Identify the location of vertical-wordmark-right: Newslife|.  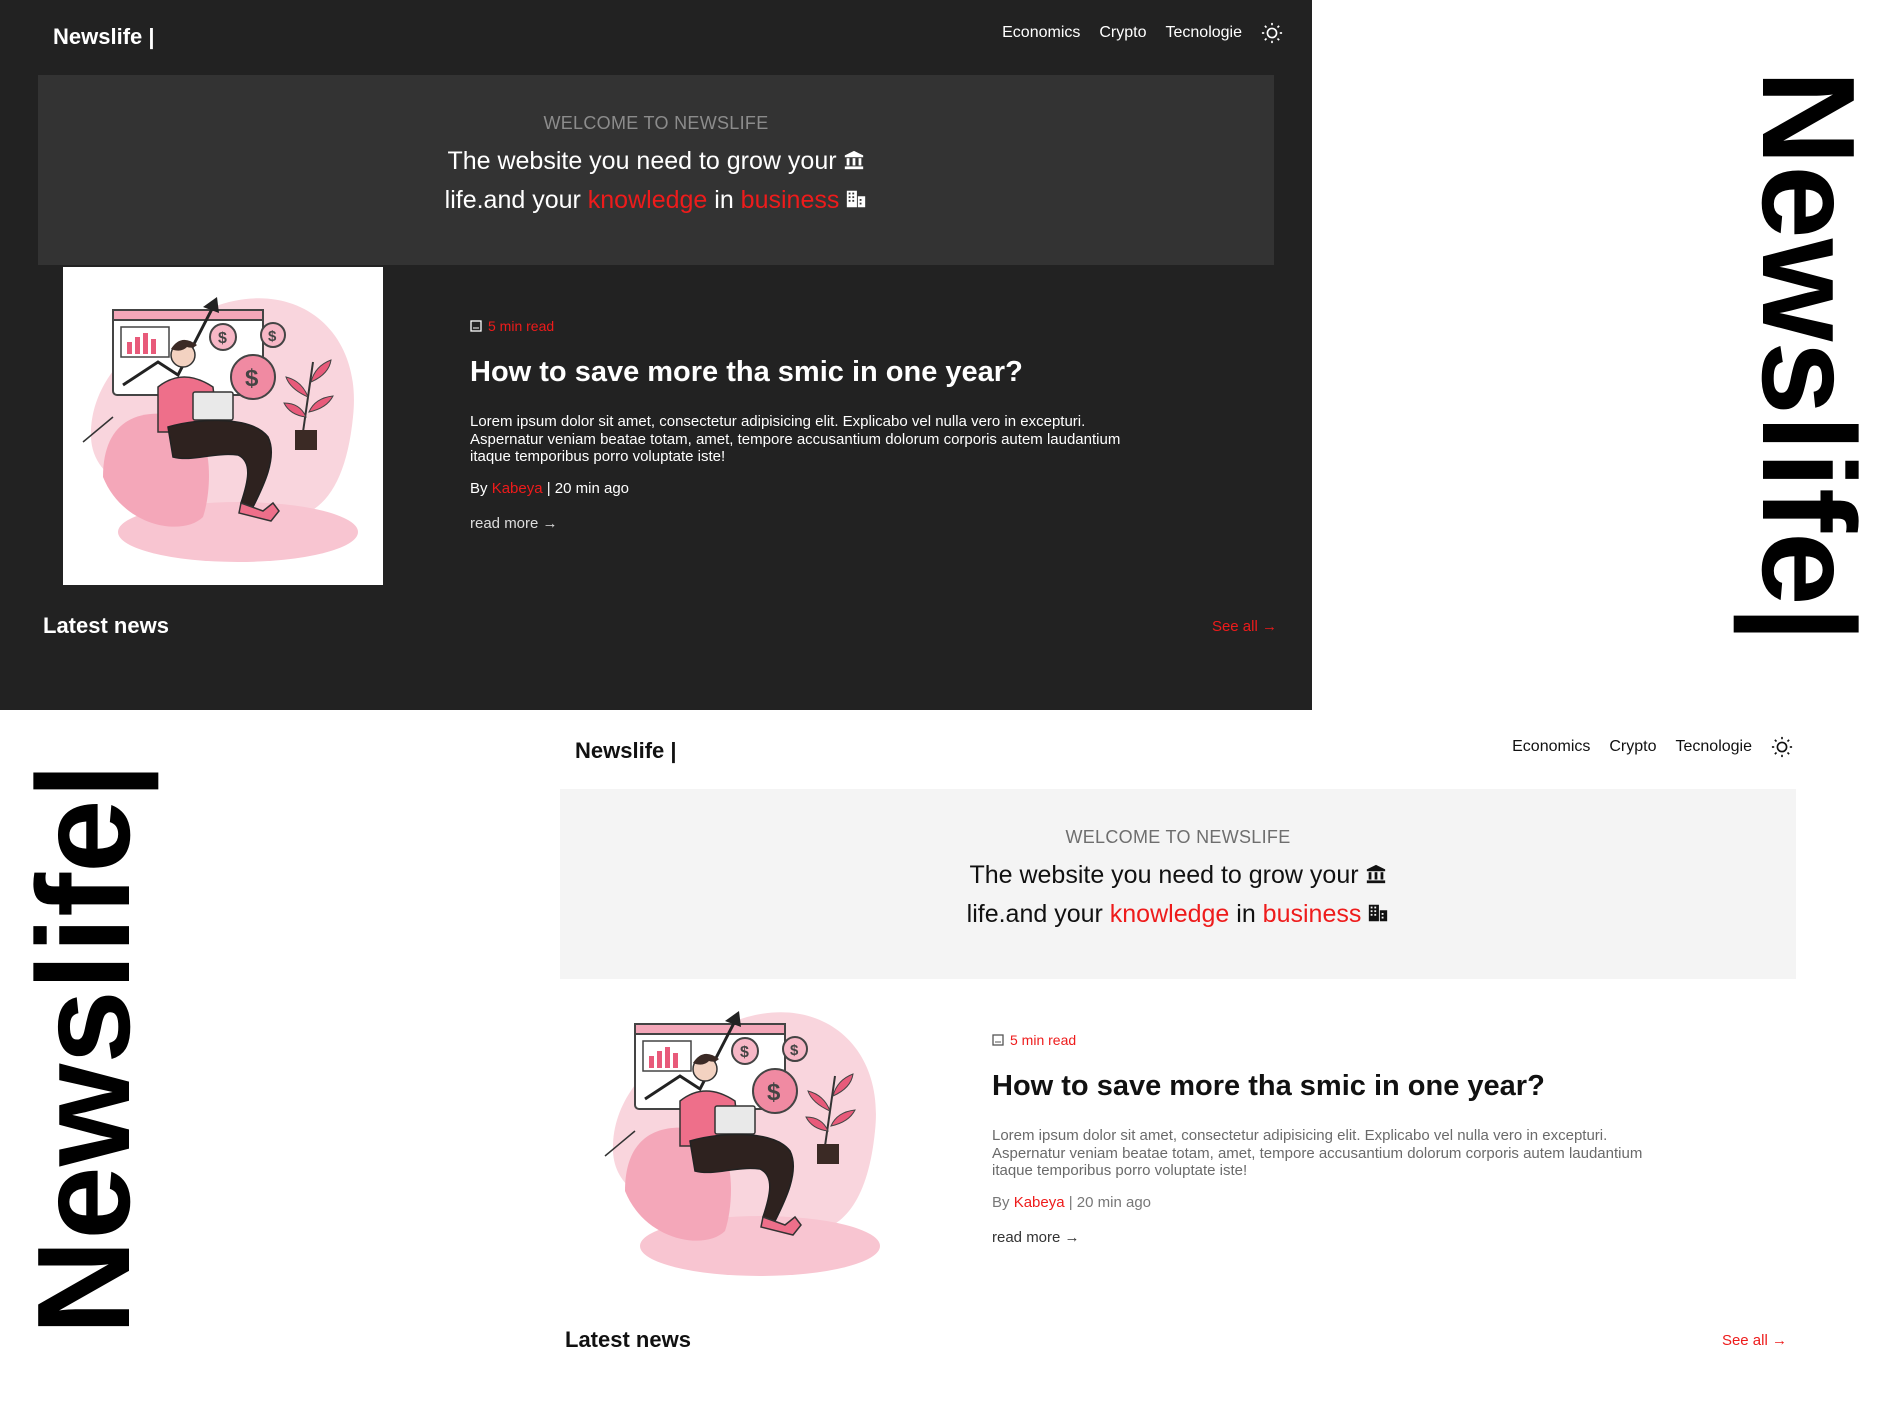
(1808, 356).